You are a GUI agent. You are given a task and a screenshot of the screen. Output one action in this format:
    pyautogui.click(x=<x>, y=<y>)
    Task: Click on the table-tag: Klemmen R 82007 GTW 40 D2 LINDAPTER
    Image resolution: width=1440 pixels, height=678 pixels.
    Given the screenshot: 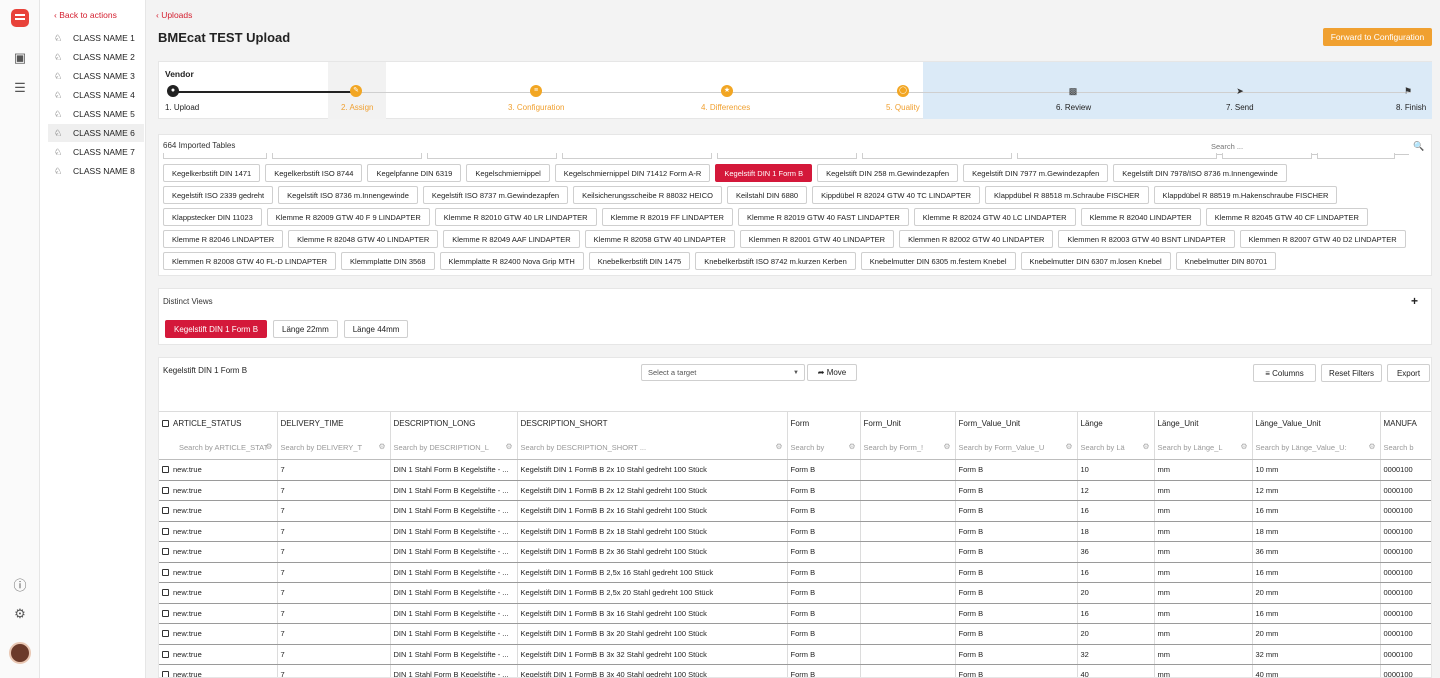 What is the action you would take?
    pyautogui.click(x=1322, y=239)
    